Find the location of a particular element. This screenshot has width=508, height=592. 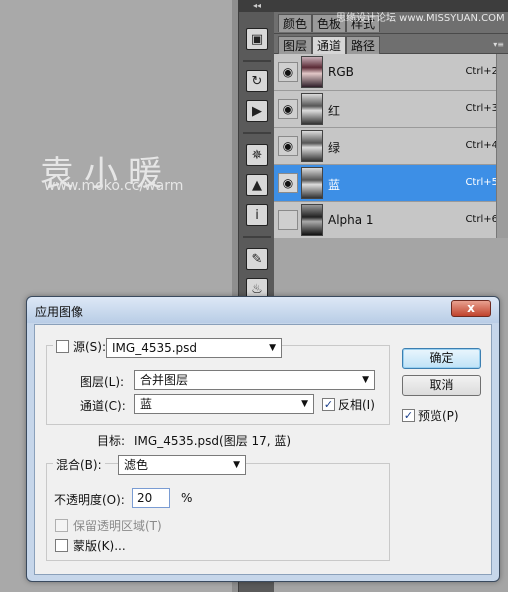

mask-checkbox is located at coordinates (61, 545).